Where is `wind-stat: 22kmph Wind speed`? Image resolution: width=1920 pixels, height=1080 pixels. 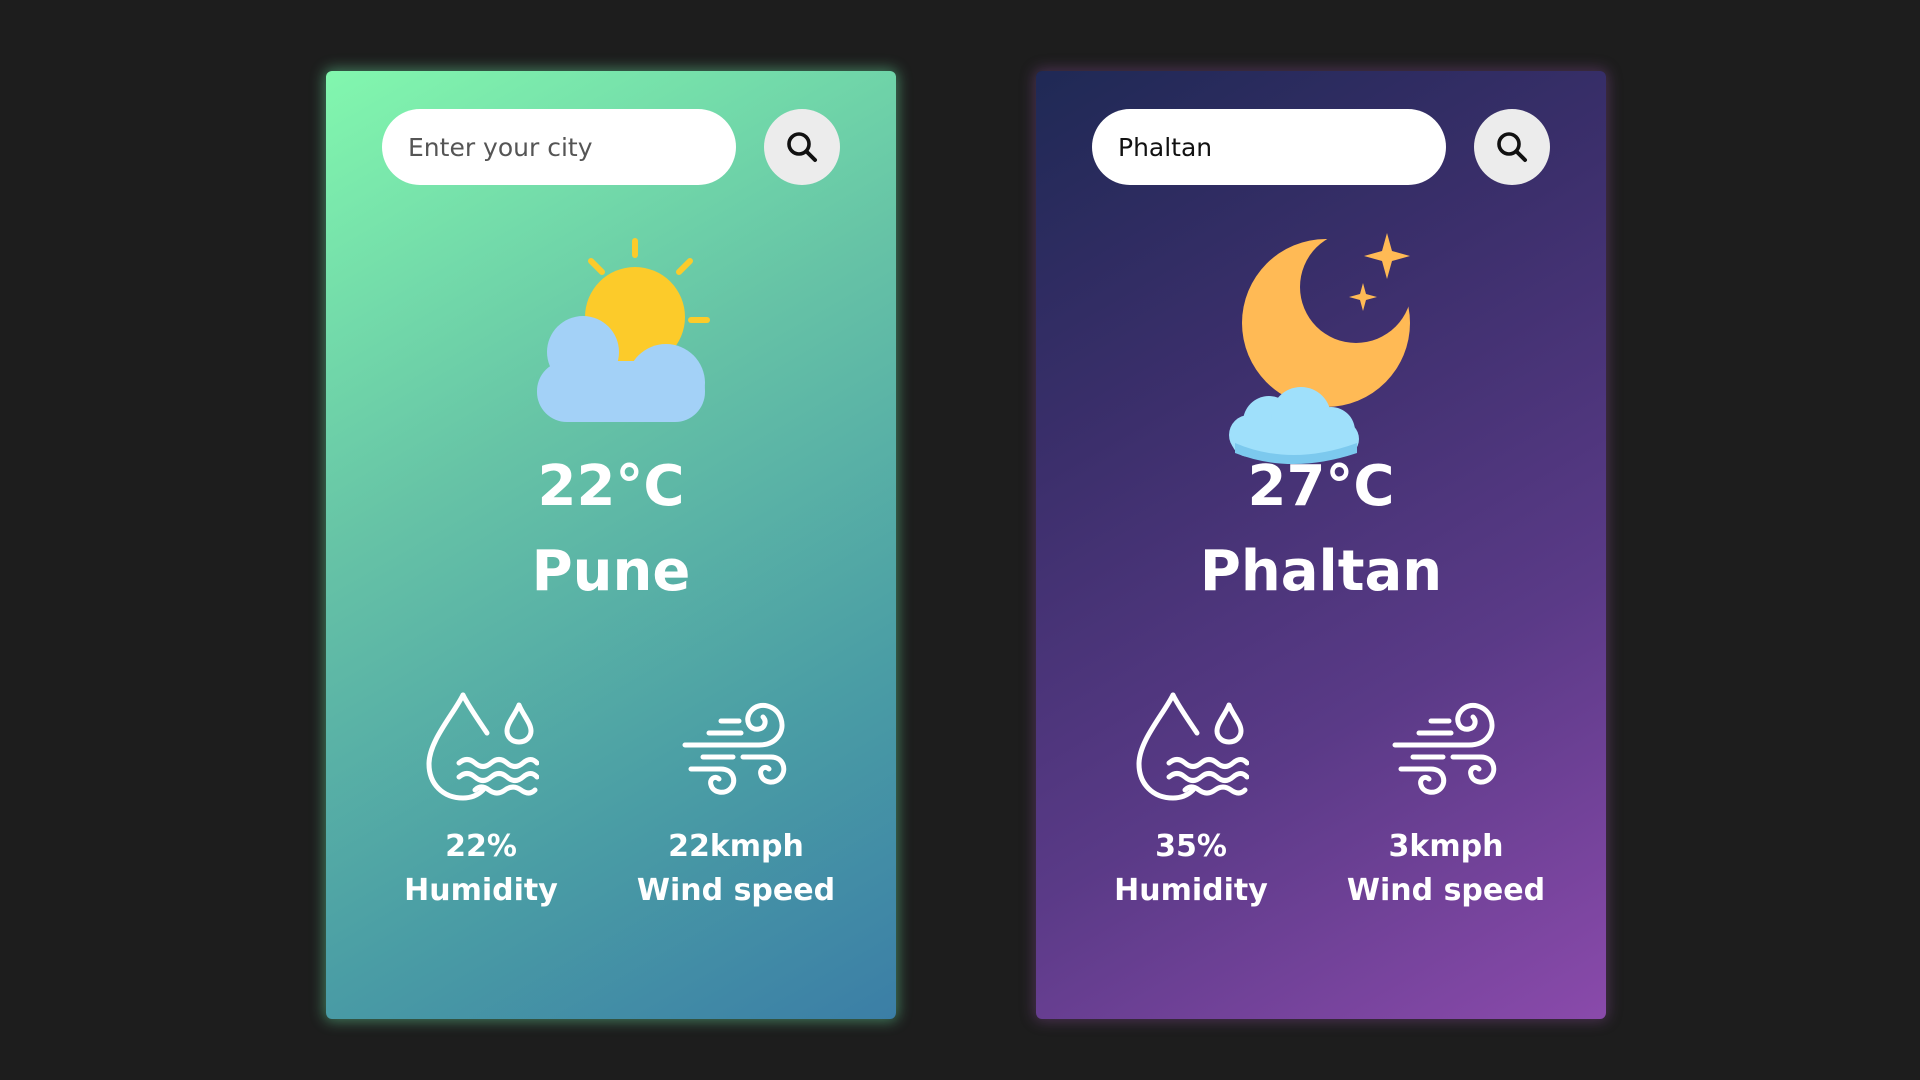 wind-stat: 22kmph Wind speed is located at coordinates (736, 802).